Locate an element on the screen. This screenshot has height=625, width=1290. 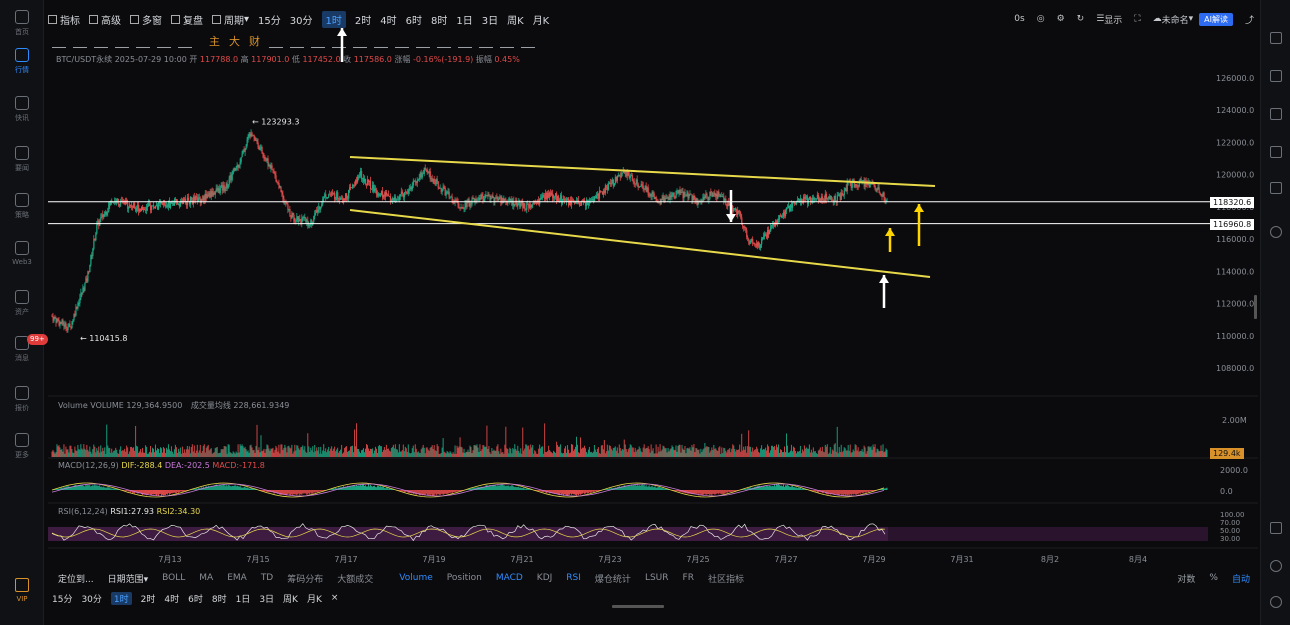
bottom-period-8: 3日 is located at coordinates (266, 598).